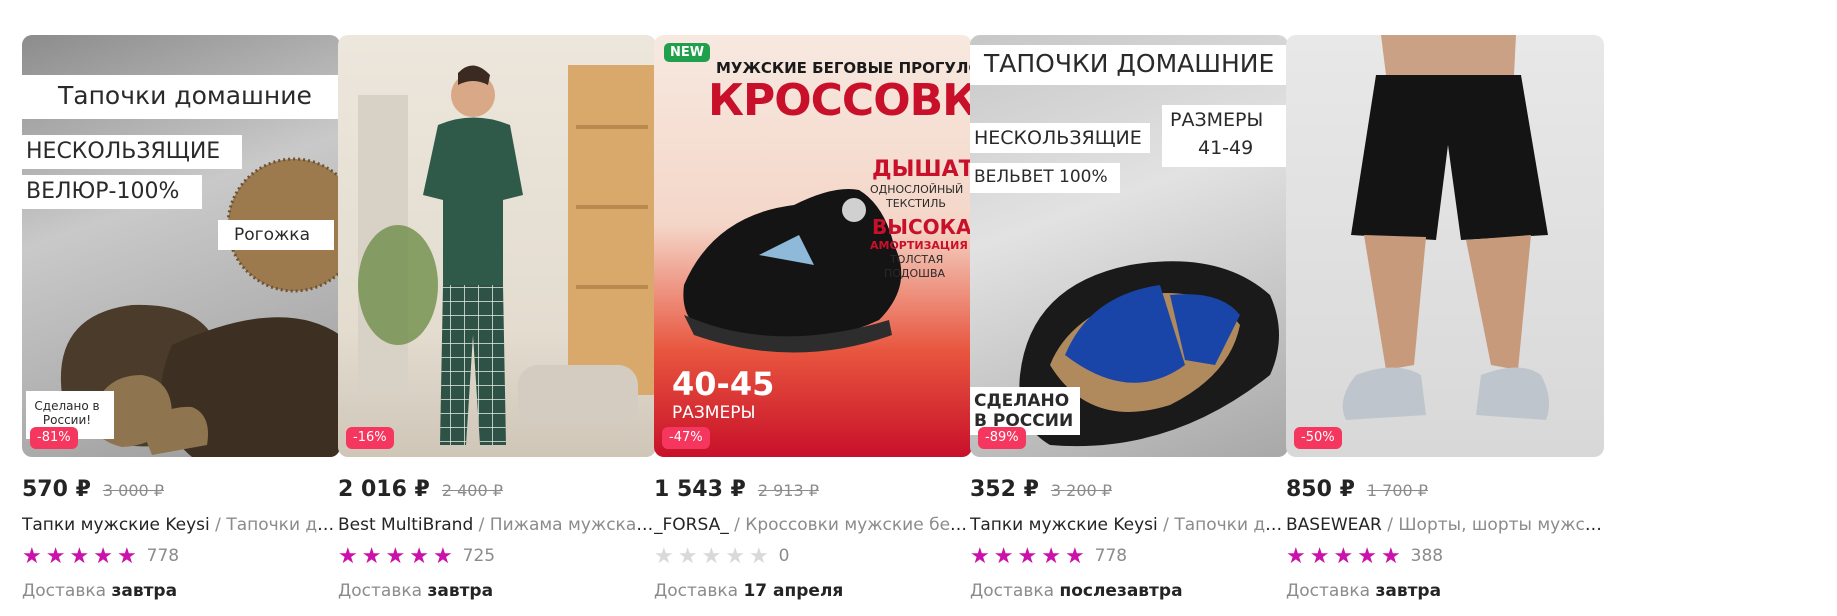 The height and width of the screenshot is (616, 1837). What do you see at coordinates (723, 384) in the screenshot?
I see `image-sizes: 40-45` at bounding box center [723, 384].